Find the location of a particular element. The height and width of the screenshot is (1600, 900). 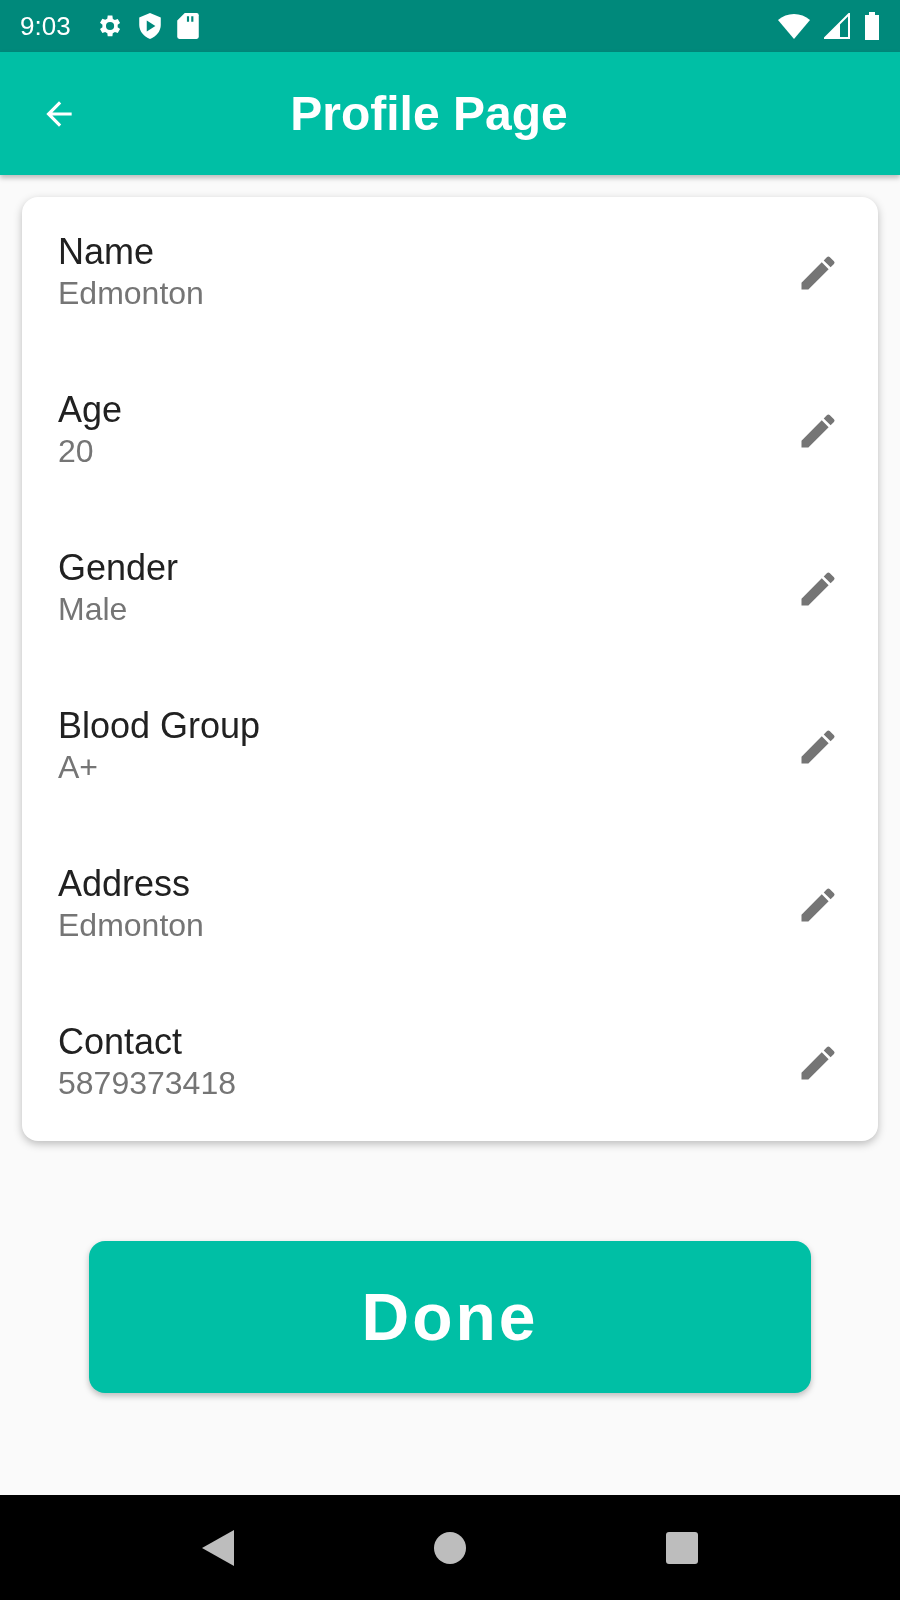

field-label: Address is located at coordinates (125, 884).